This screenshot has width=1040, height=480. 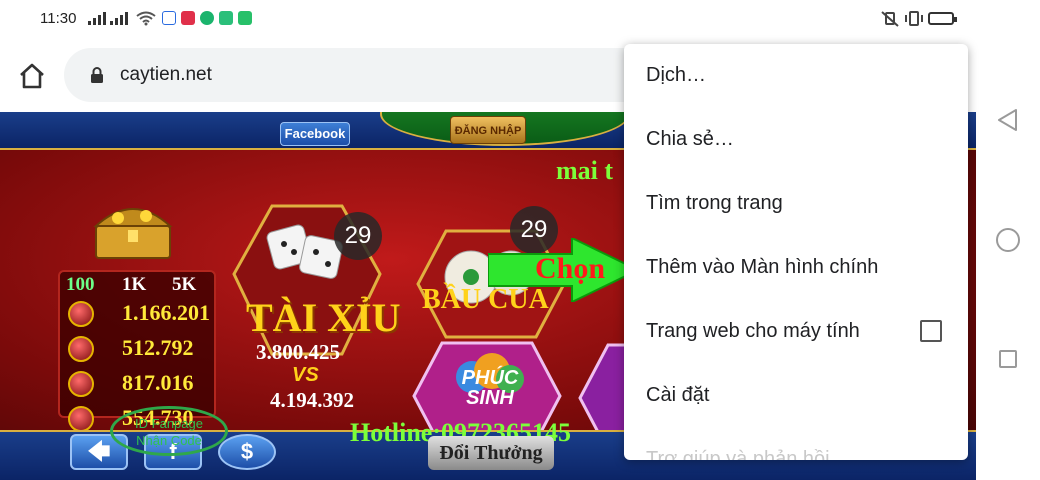 I want to click on menu-item-desktop-site: Trang web cho máy tính, so click(x=796, y=332).